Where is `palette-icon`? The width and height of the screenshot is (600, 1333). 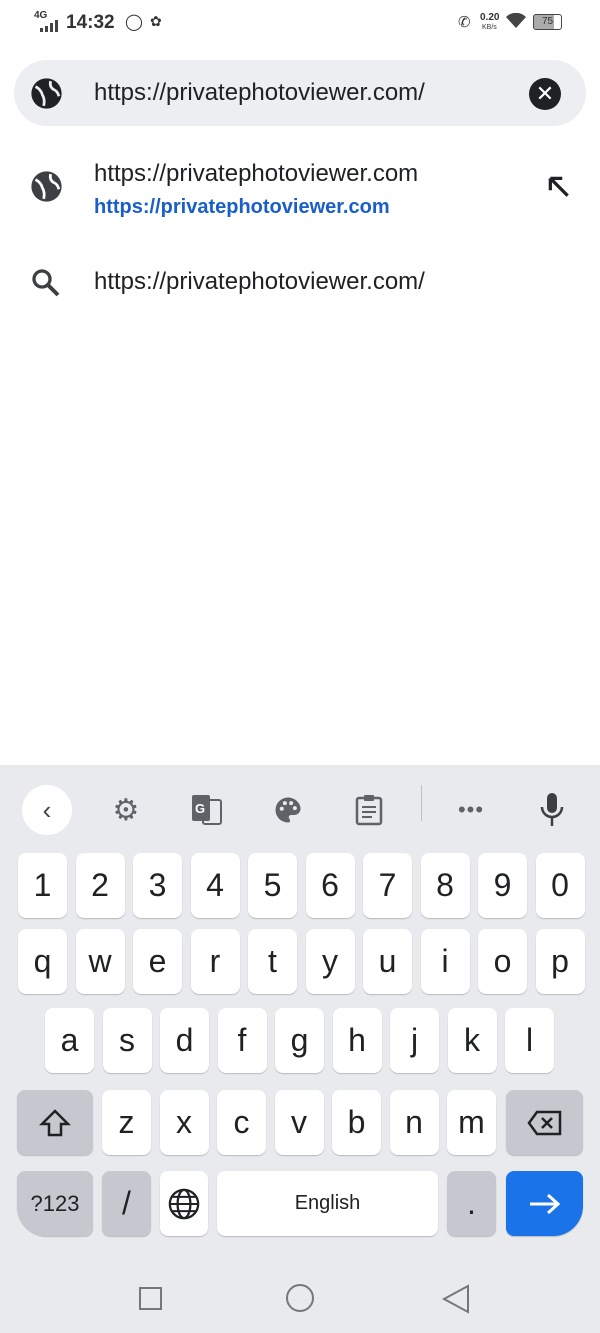 palette-icon is located at coordinates (288, 810).